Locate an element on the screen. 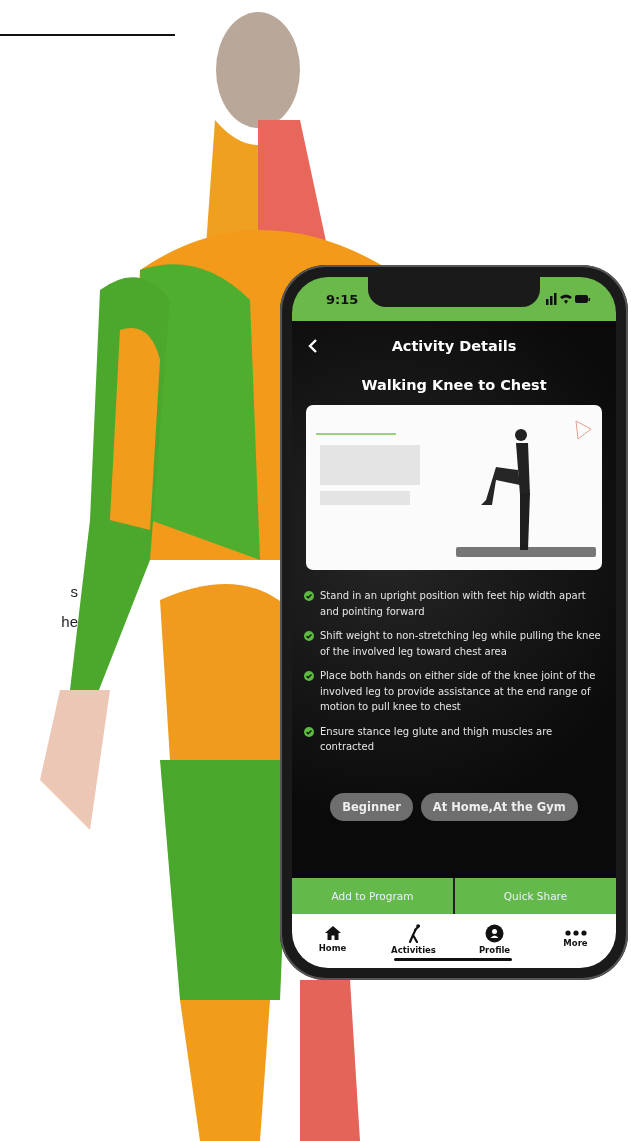  screen-title: Activity Details is located at coordinates (454, 346).